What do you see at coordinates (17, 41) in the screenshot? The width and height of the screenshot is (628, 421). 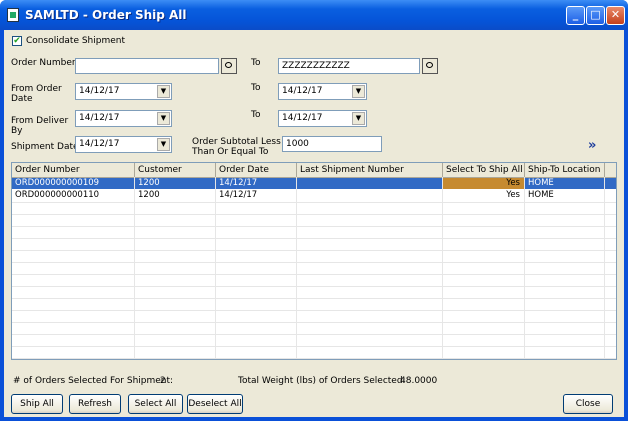 I see `consolidate-checkbox: ✔` at bounding box center [17, 41].